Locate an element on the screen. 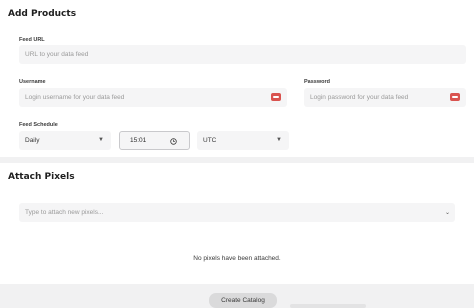  username-field is located at coordinates (153, 97).